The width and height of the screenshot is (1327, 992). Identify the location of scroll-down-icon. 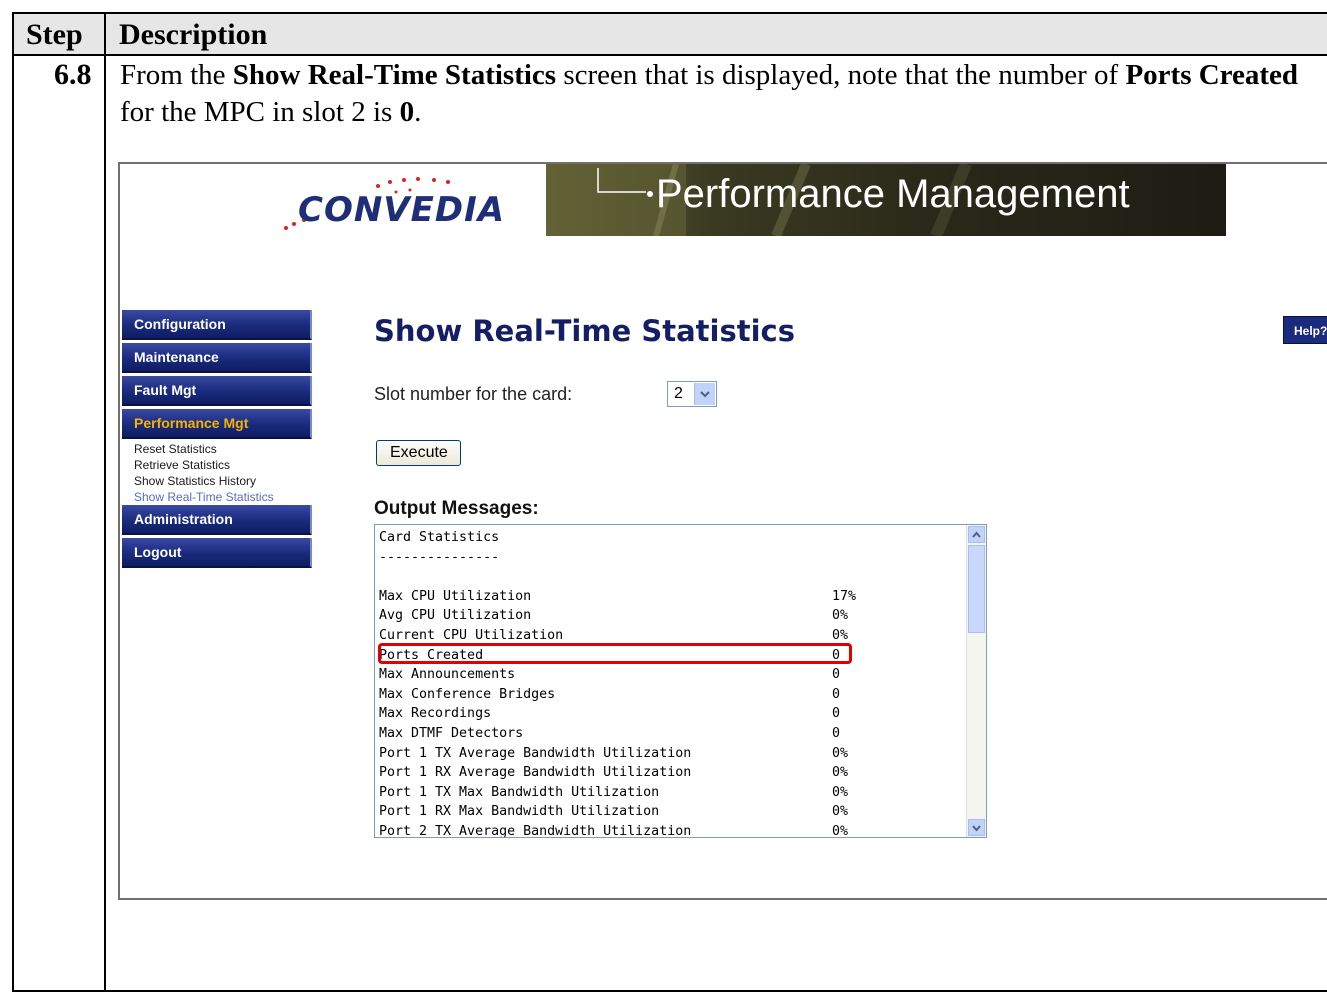
(976, 827).